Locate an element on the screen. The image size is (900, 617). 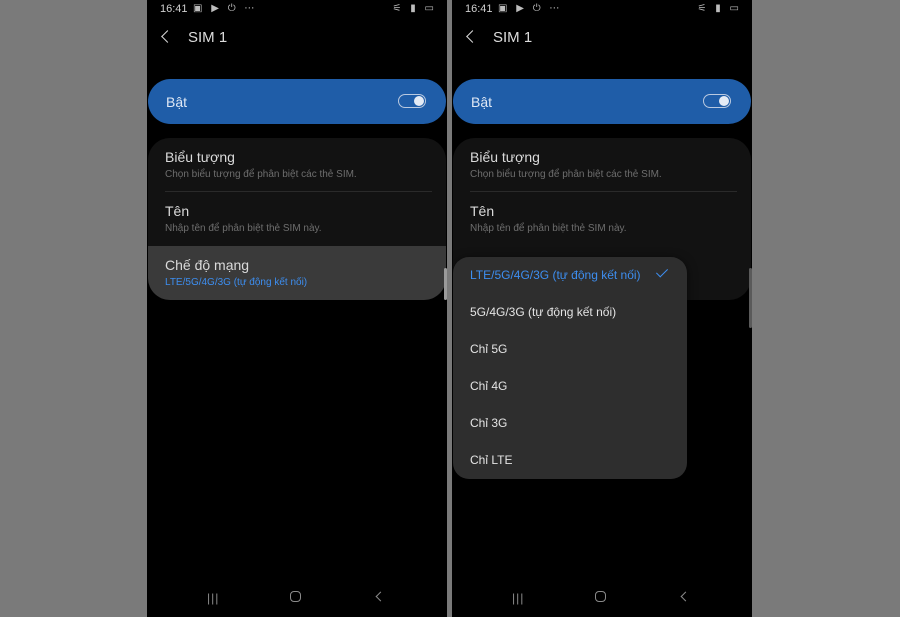
dropdown-option: Chỉ 4G is located at coordinates (570, 386).